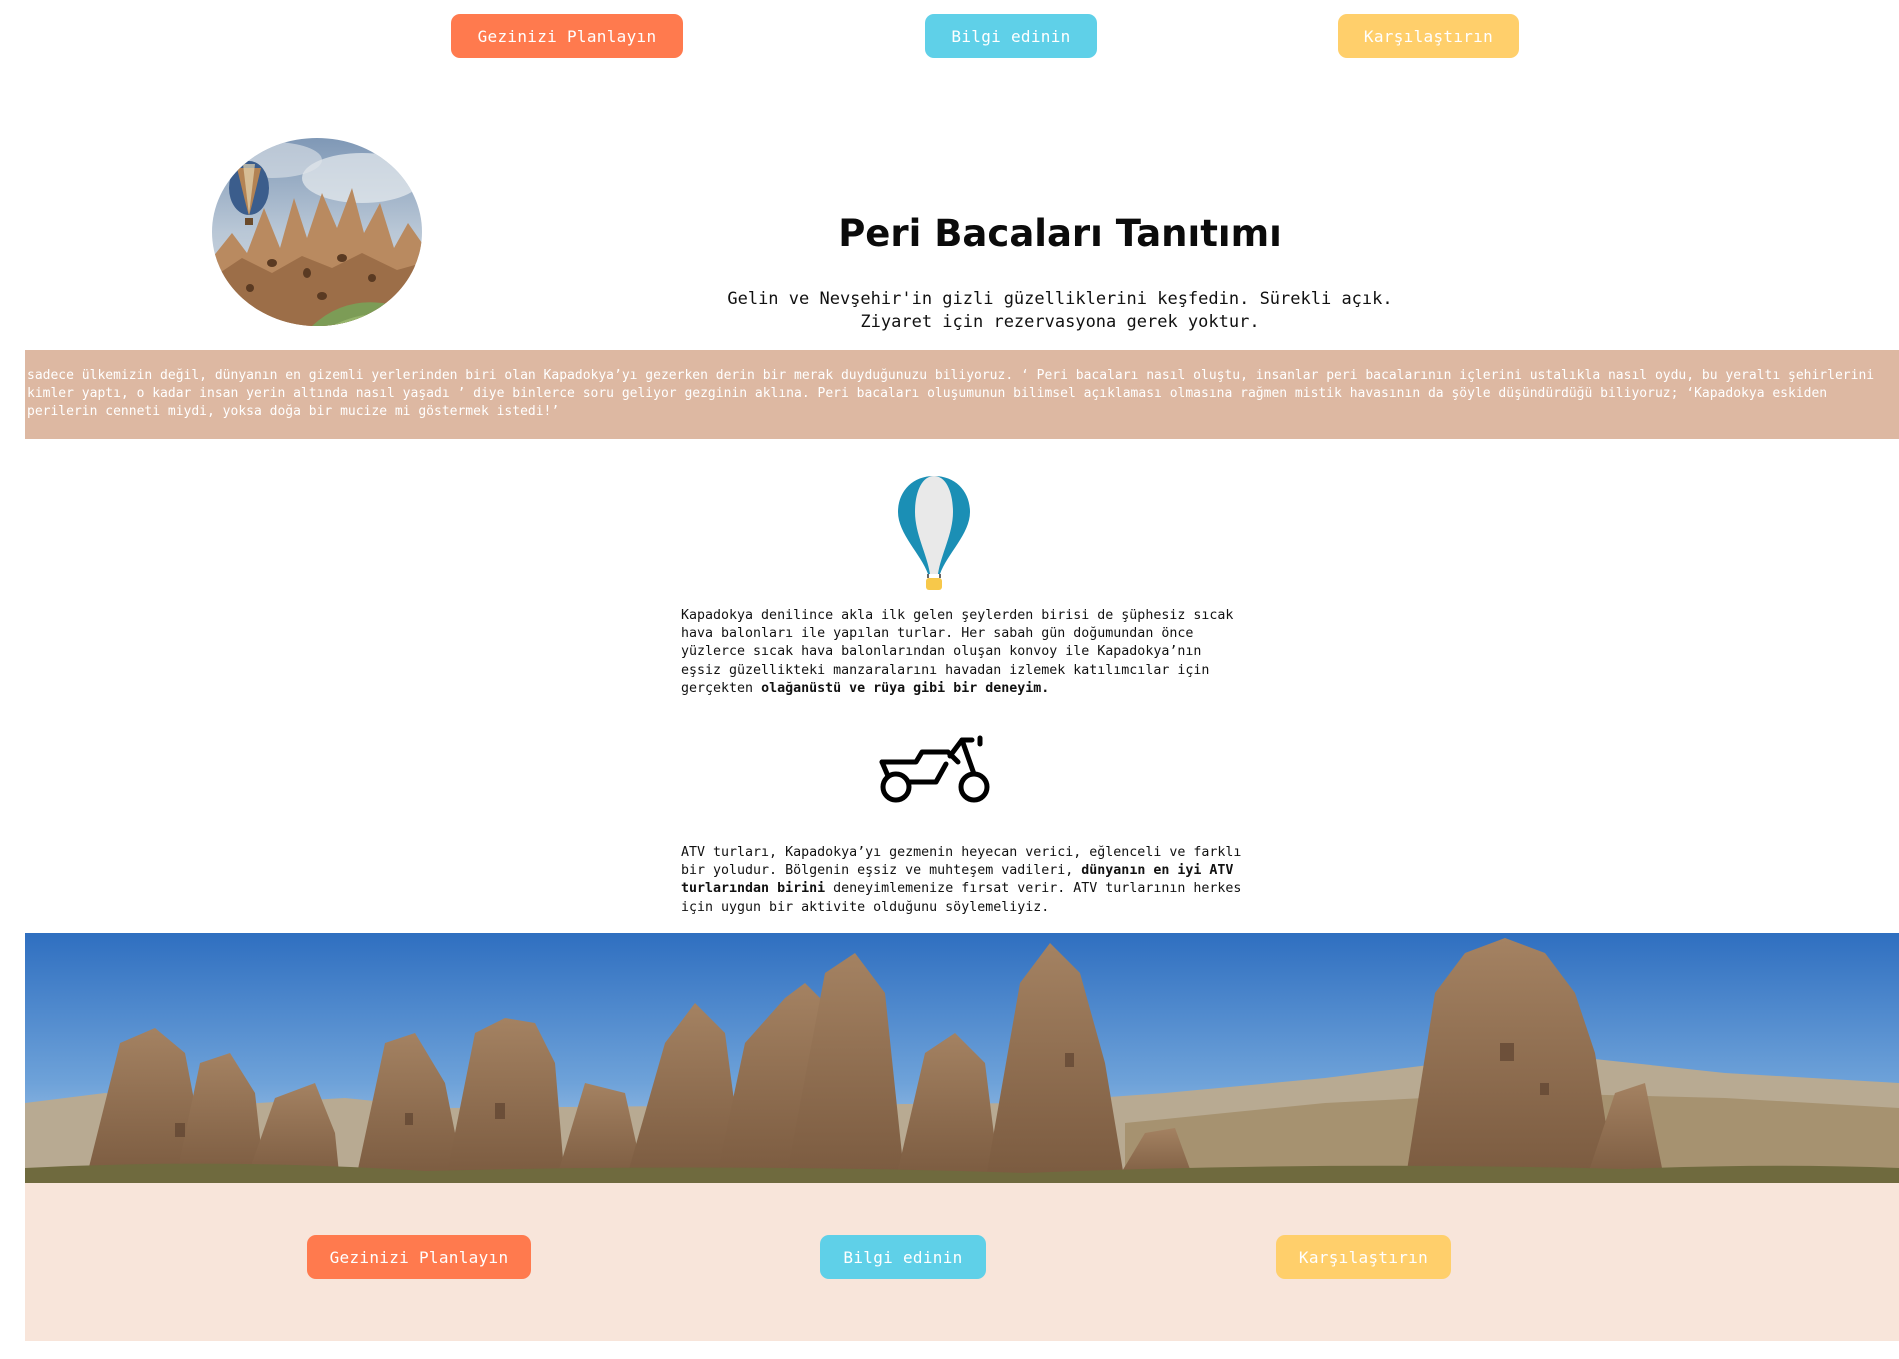  I want to click on compare-button-bottom: Karşılaştırın, so click(1363, 1257).